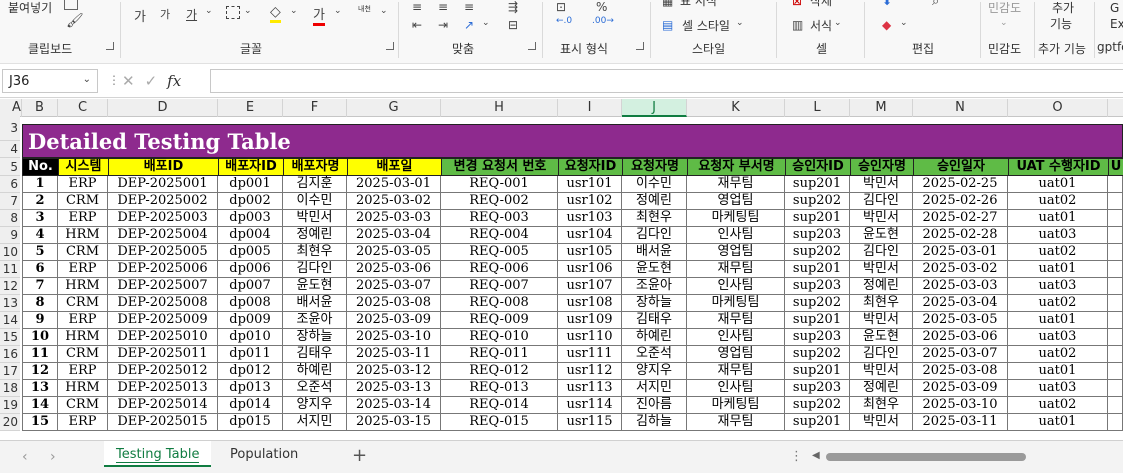 The image size is (1123, 473). Describe the element at coordinates (40, 320) in the screenshot. I see `row-number-cell: 9` at that location.